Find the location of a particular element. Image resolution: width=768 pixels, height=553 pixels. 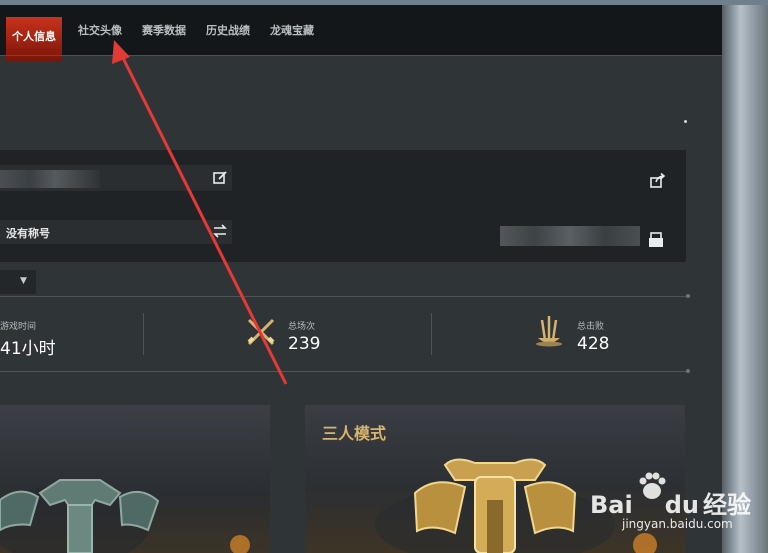

watermark-logo-text: Bai du 经验 is located at coordinates (670, 505).